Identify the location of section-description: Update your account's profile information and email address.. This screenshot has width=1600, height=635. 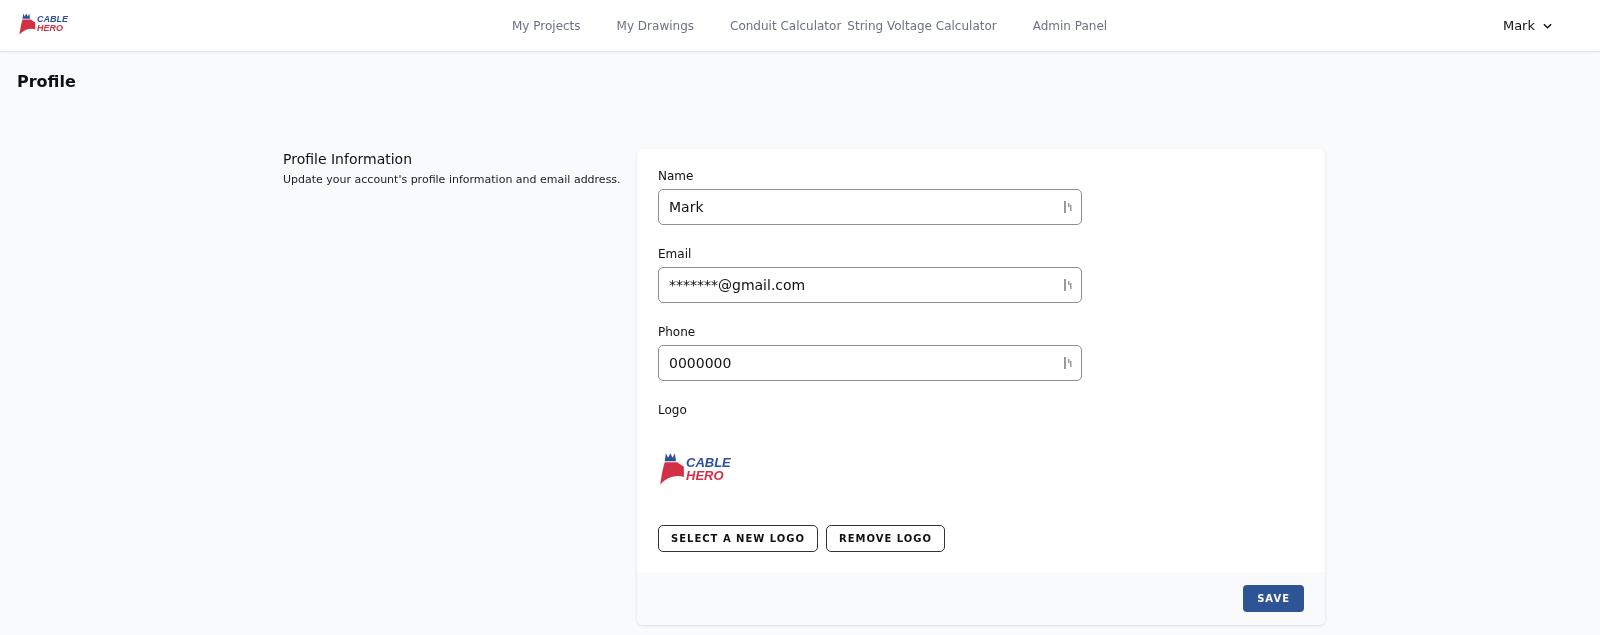
(452, 179).